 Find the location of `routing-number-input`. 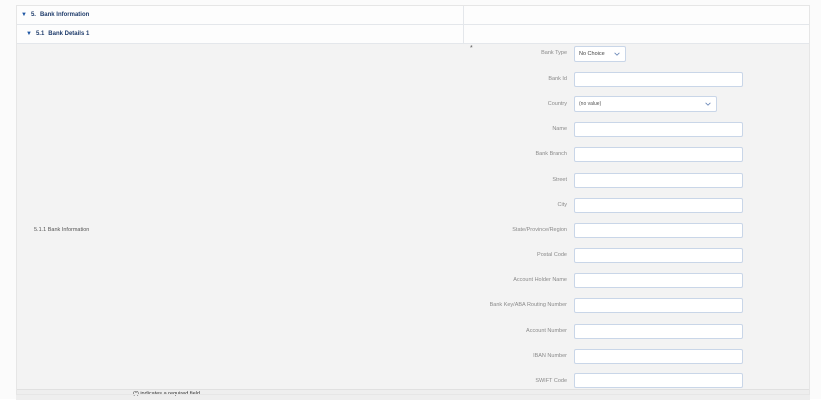

routing-number-input is located at coordinates (658, 305).